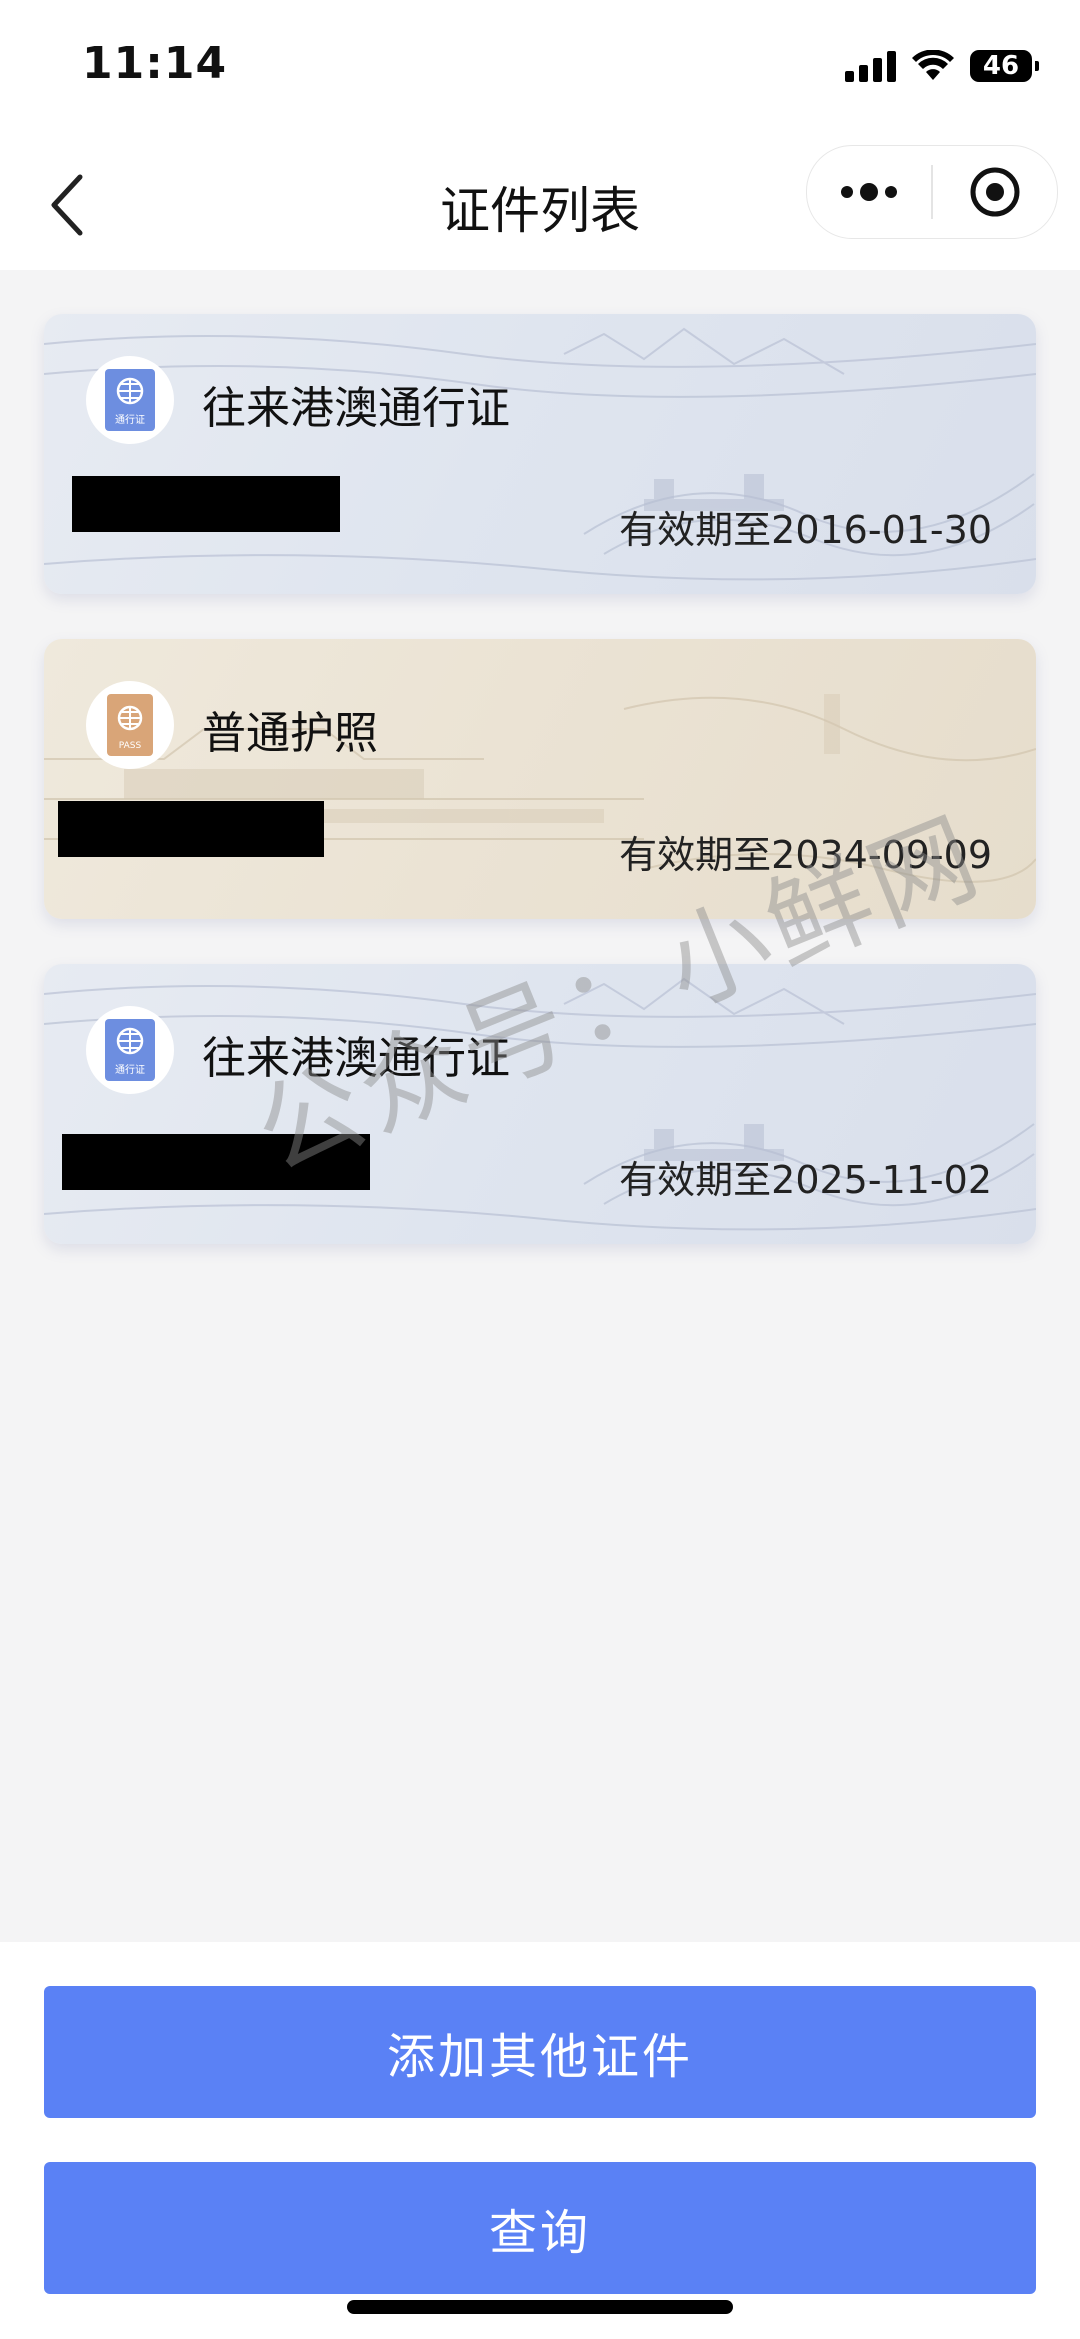 The width and height of the screenshot is (1080, 2339). What do you see at coordinates (290, 733) in the screenshot?
I see `card-type-name: 普通护照` at bounding box center [290, 733].